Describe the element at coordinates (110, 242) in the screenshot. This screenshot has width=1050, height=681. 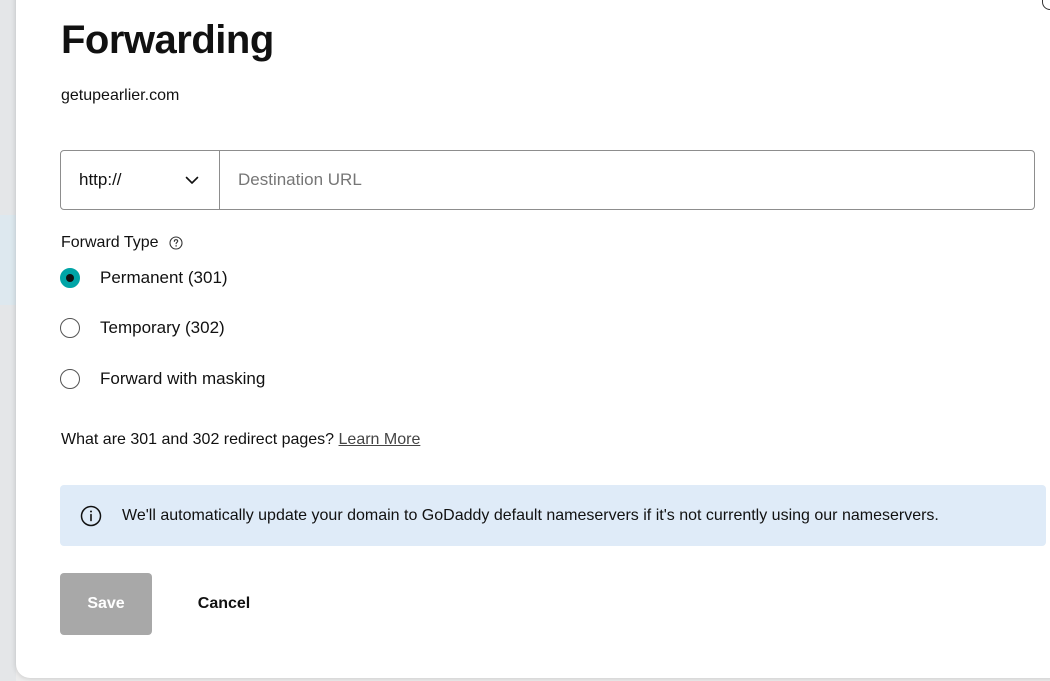
I see `forward-type-label: Forward Type` at that location.